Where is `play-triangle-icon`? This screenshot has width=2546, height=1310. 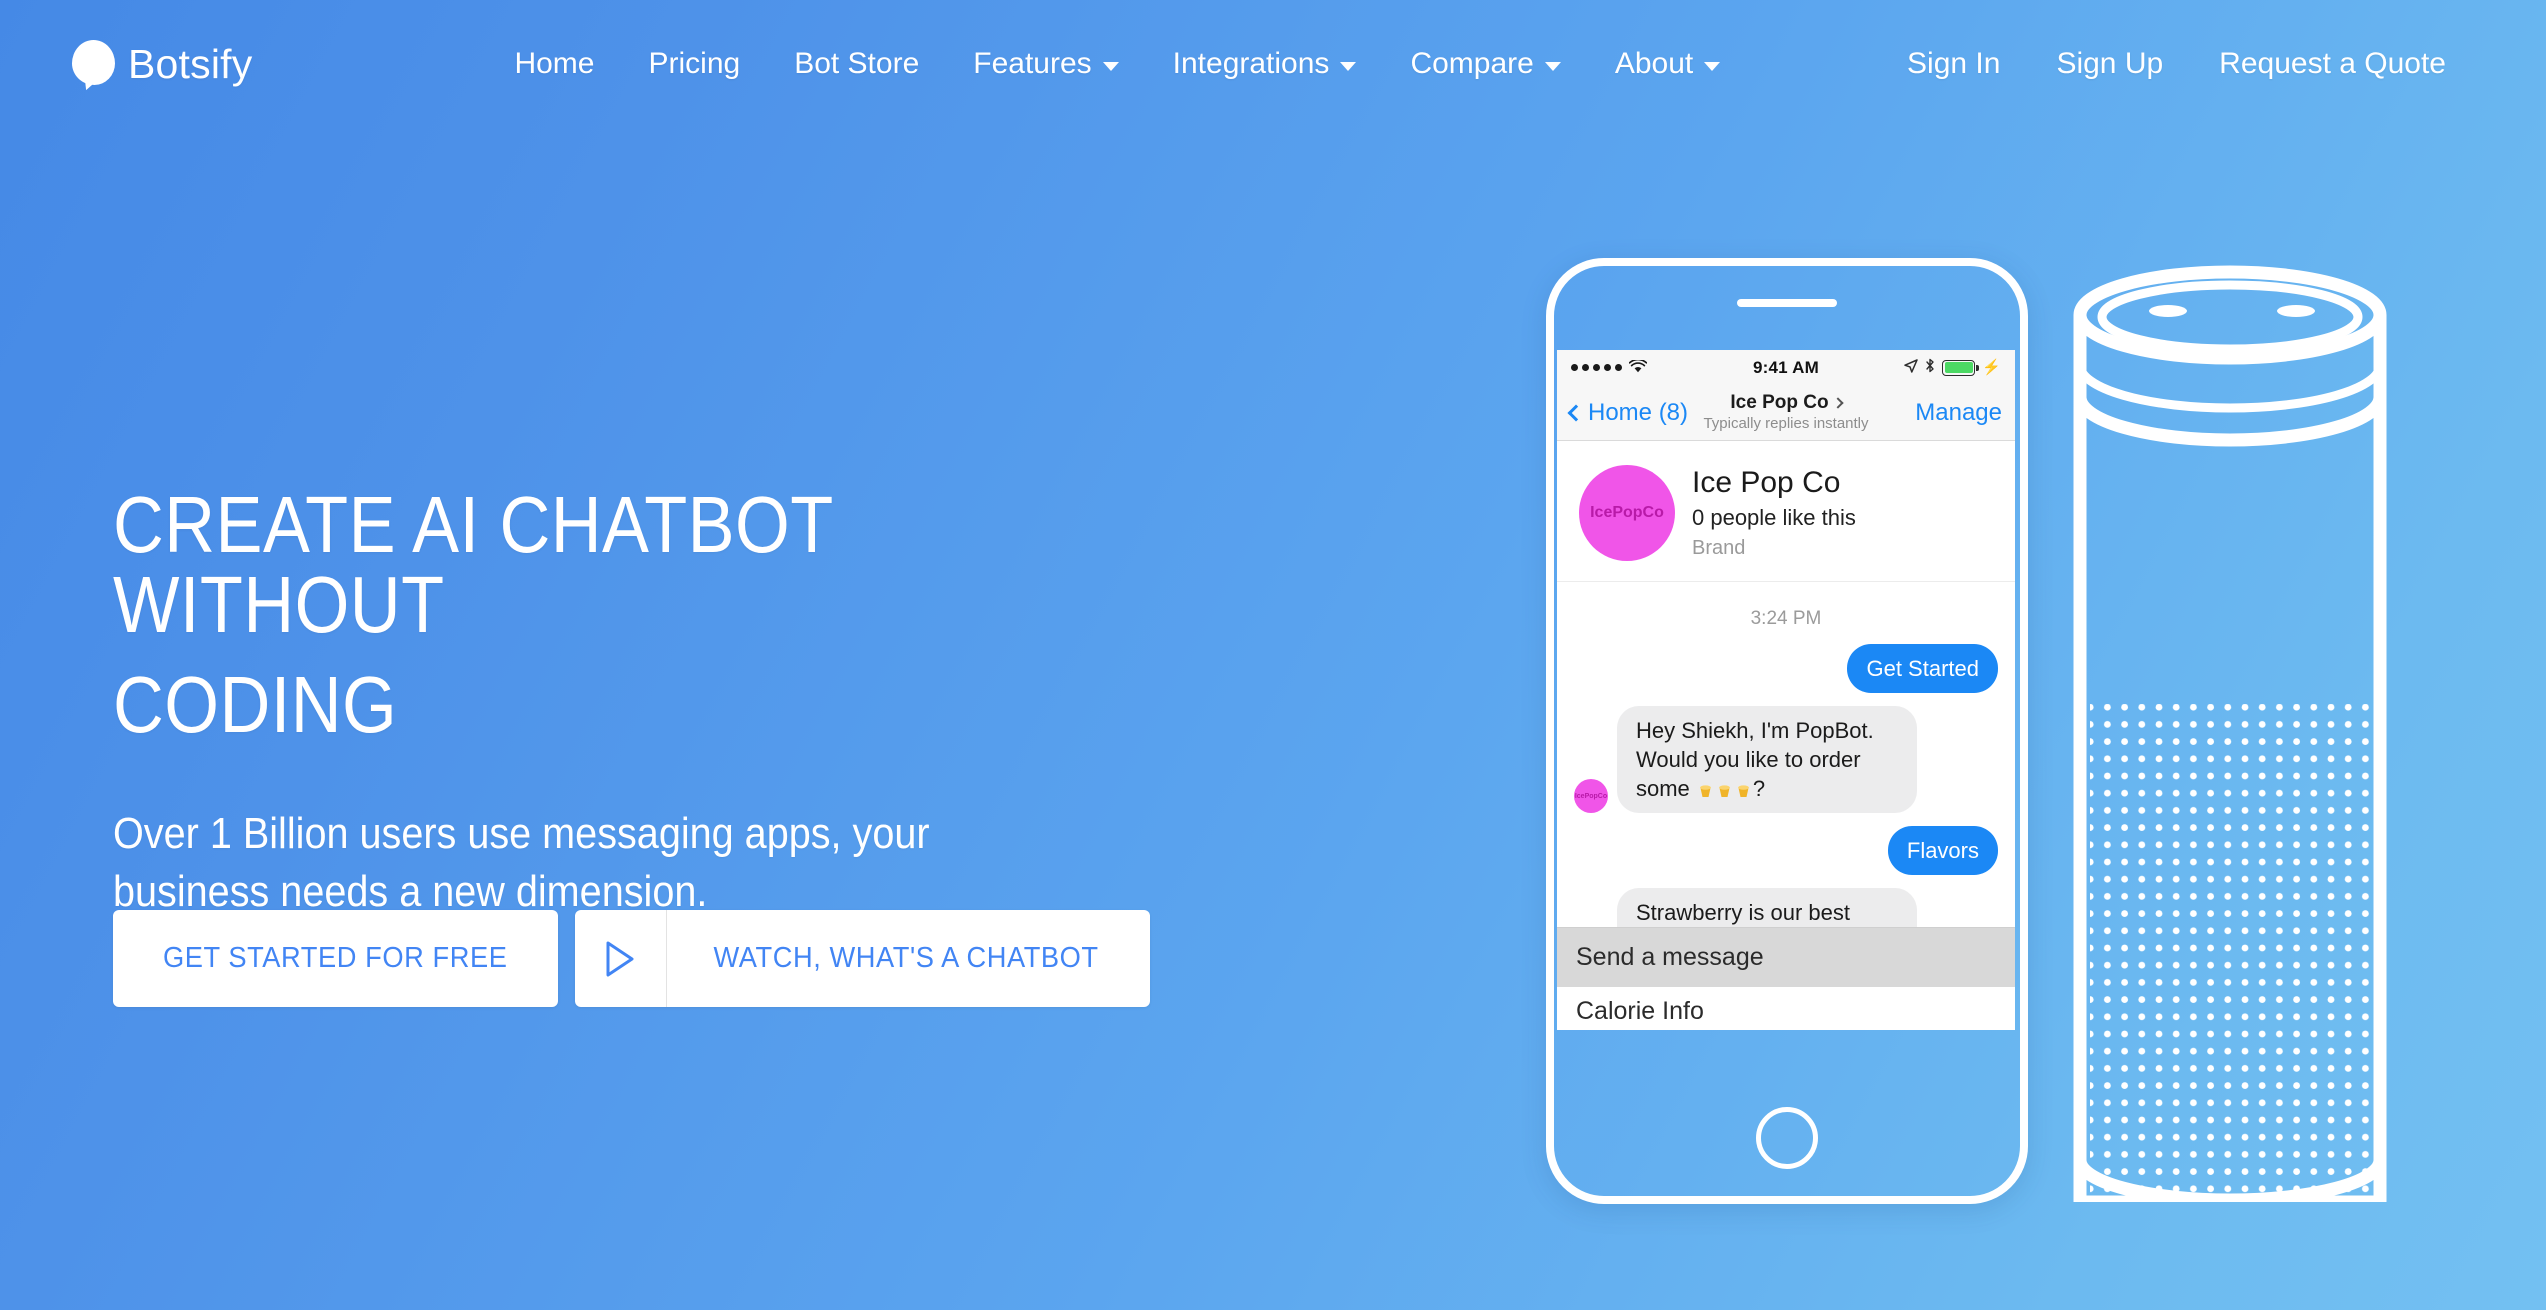
play-triangle-icon is located at coordinates (621, 958).